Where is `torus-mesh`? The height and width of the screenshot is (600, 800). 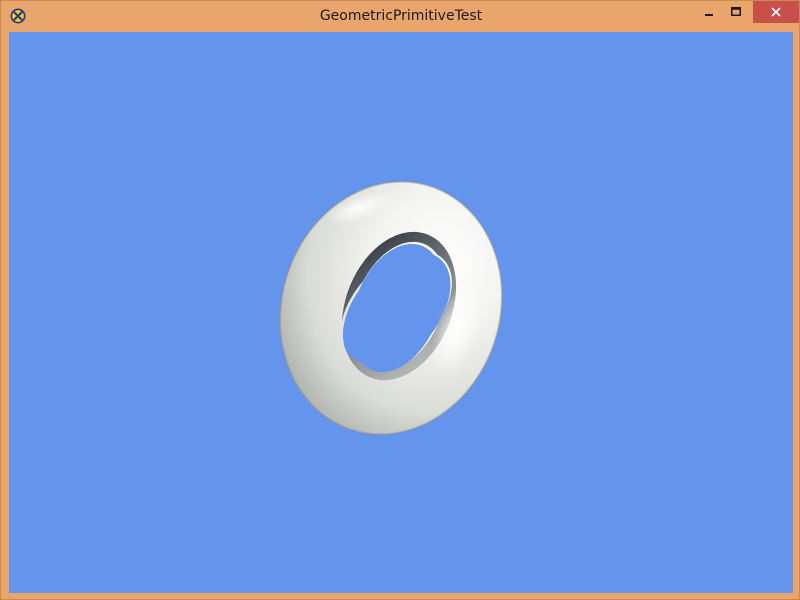 torus-mesh is located at coordinates (391, 308).